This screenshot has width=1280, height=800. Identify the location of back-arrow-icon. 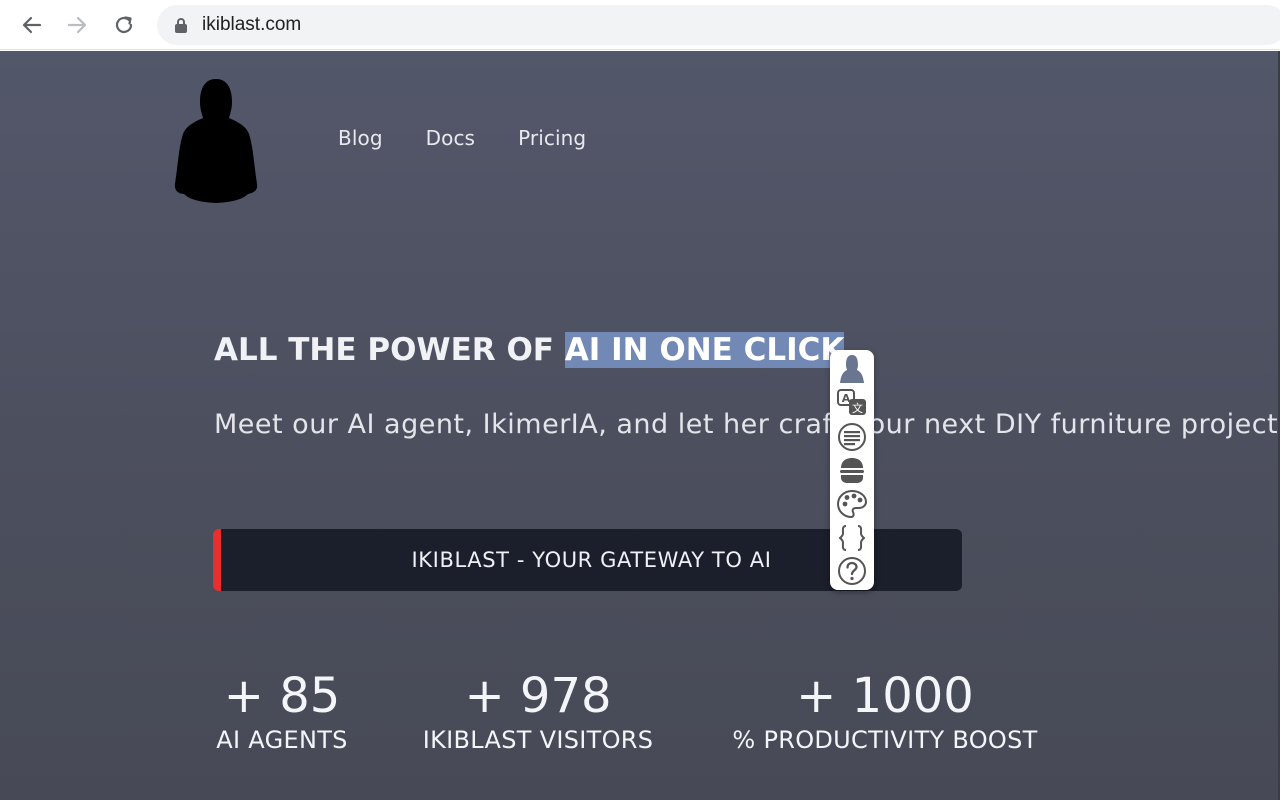
(32, 25).